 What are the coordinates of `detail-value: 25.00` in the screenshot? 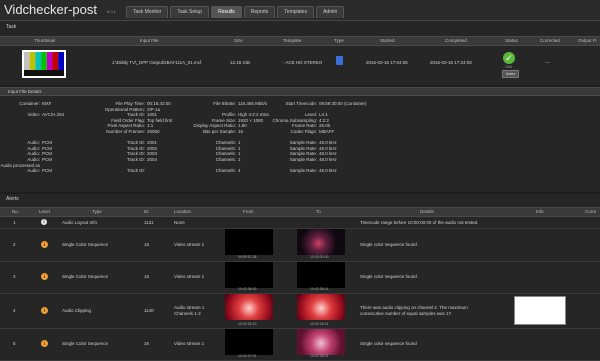 It's located at (325, 126).